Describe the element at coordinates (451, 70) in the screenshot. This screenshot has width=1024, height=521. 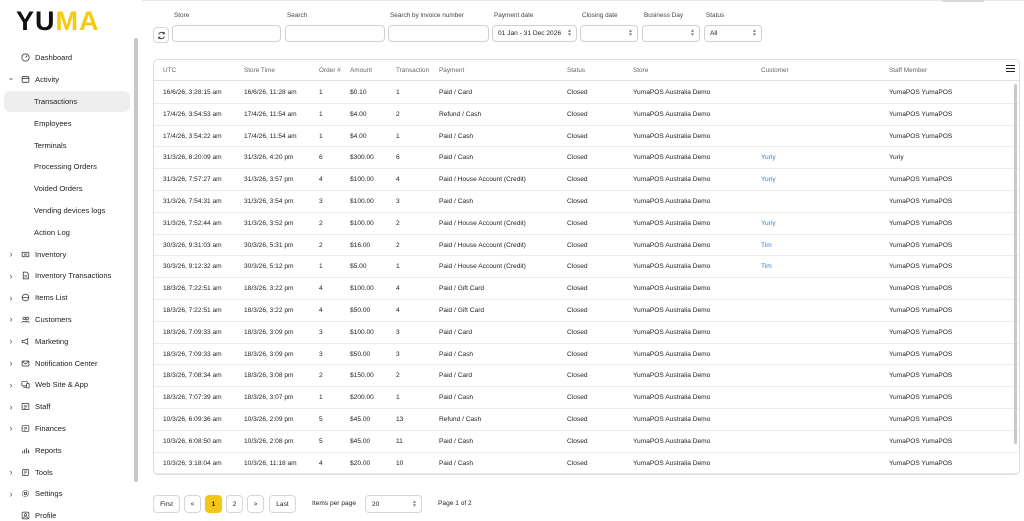
I see `column-header-payment: Payment` at that location.